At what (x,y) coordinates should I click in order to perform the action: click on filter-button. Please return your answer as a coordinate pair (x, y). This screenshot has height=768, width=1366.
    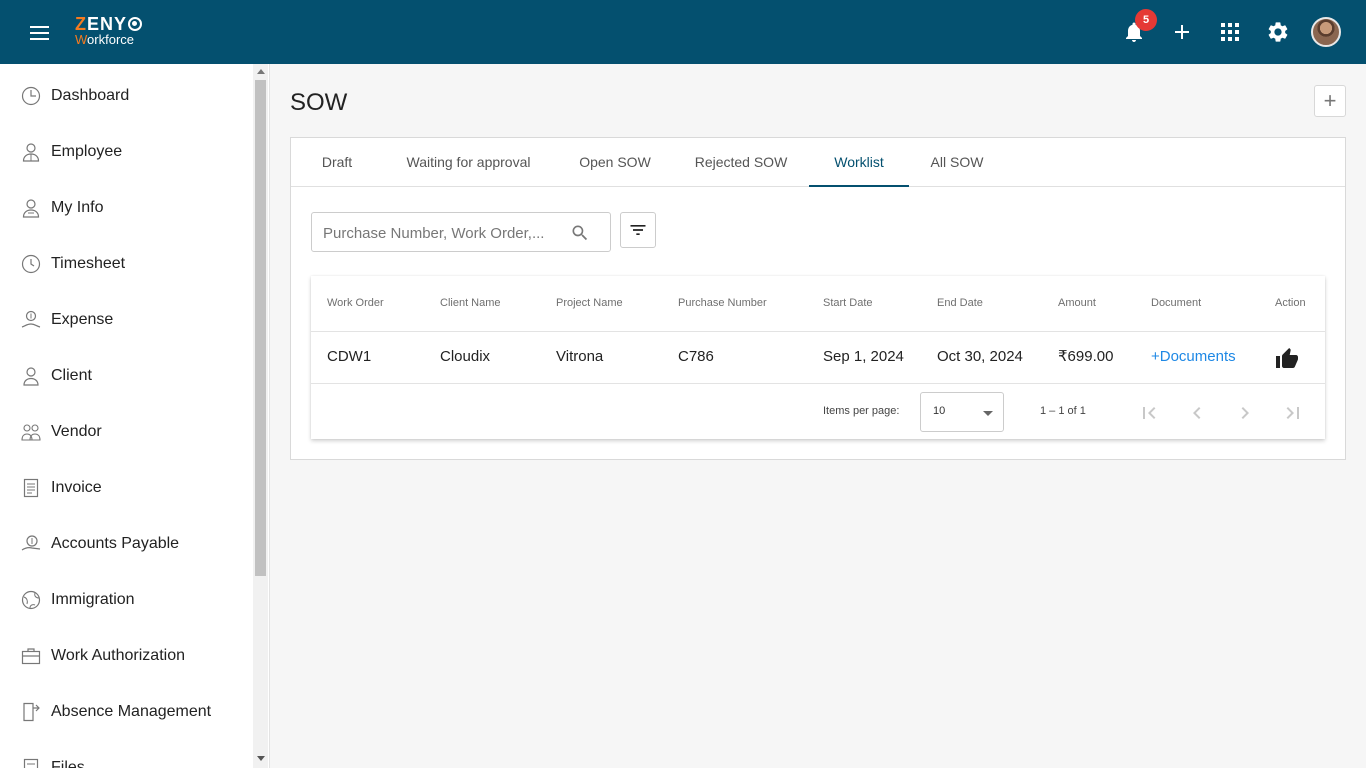
    Looking at the image, I should click on (638, 230).